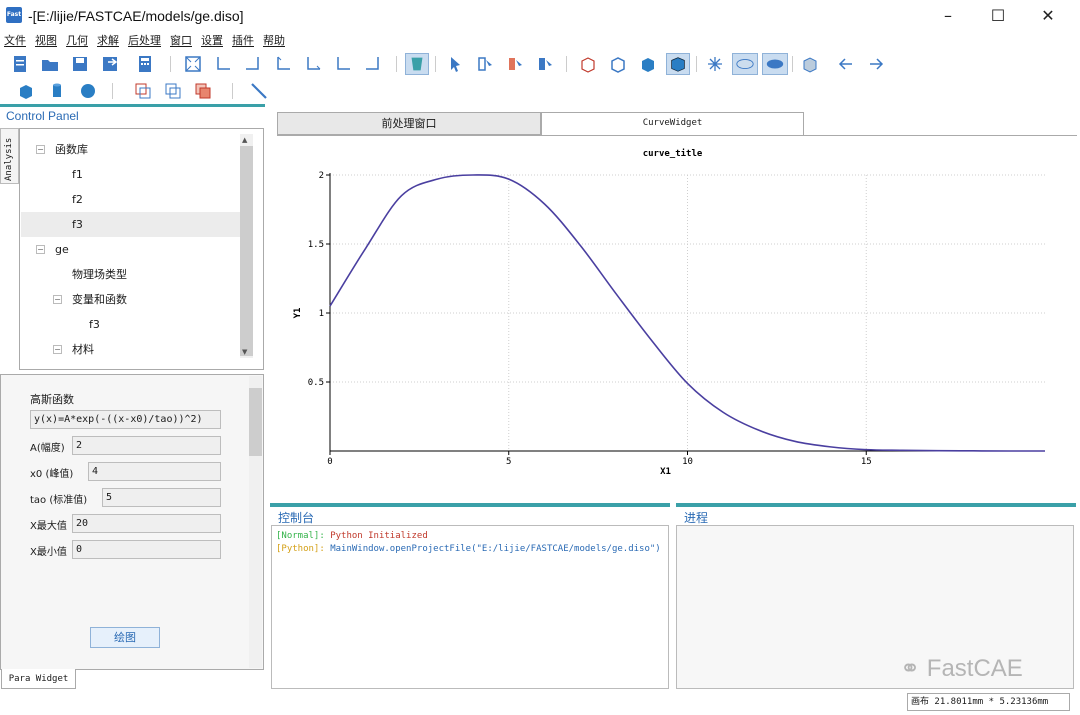  What do you see at coordinates (810, 64) in the screenshot?
I see `mesh-cube-icon` at bounding box center [810, 64].